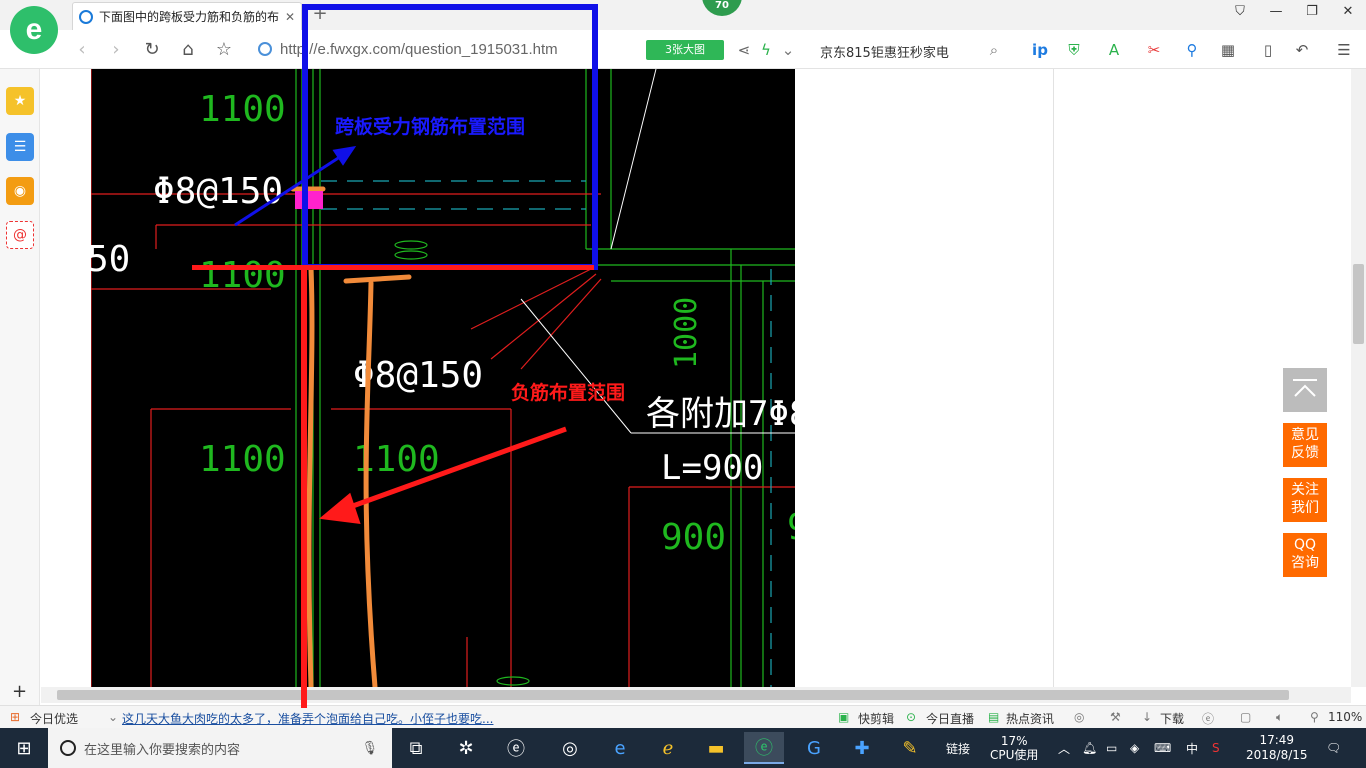  What do you see at coordinates (1358, 378) in the screenshot?
I see `vertical-scrollbar` at bounding box center [1358, 378].